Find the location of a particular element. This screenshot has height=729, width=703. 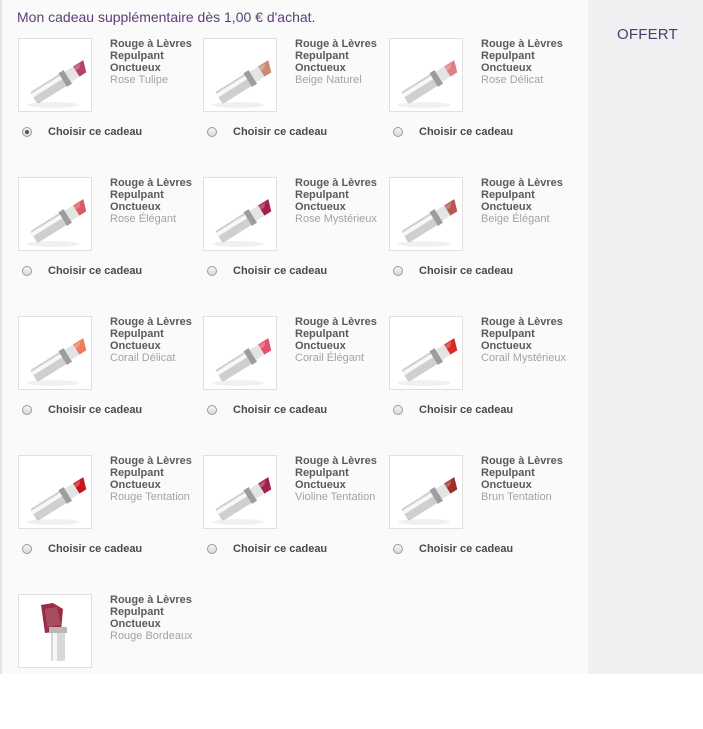

gift-shade: Beige Naturel is located at coordinates (328, 80).